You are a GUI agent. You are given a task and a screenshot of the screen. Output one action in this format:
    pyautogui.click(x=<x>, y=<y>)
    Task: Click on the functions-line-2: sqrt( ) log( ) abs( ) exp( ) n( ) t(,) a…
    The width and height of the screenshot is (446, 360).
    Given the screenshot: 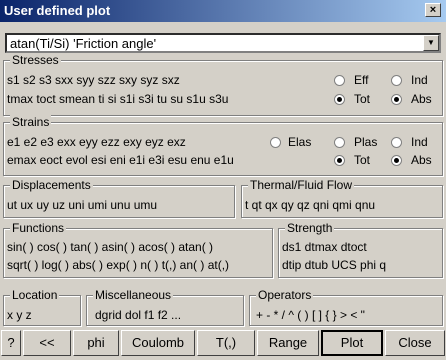 What is the action you would take?
    pyautogui.click(x=118, y=265)
    